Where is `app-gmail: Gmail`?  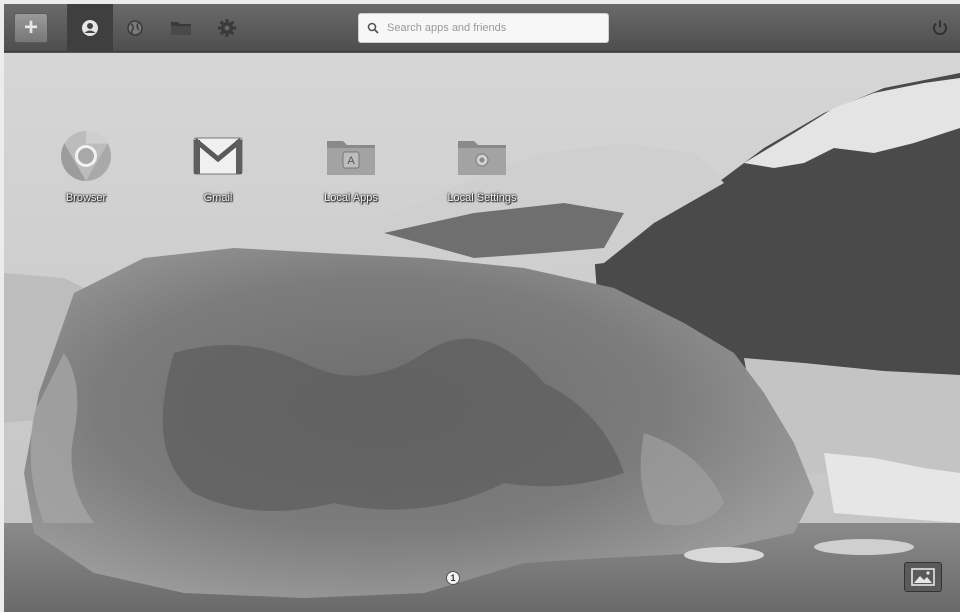
app-gmail: Gmail is located at coordinates (218, 166).